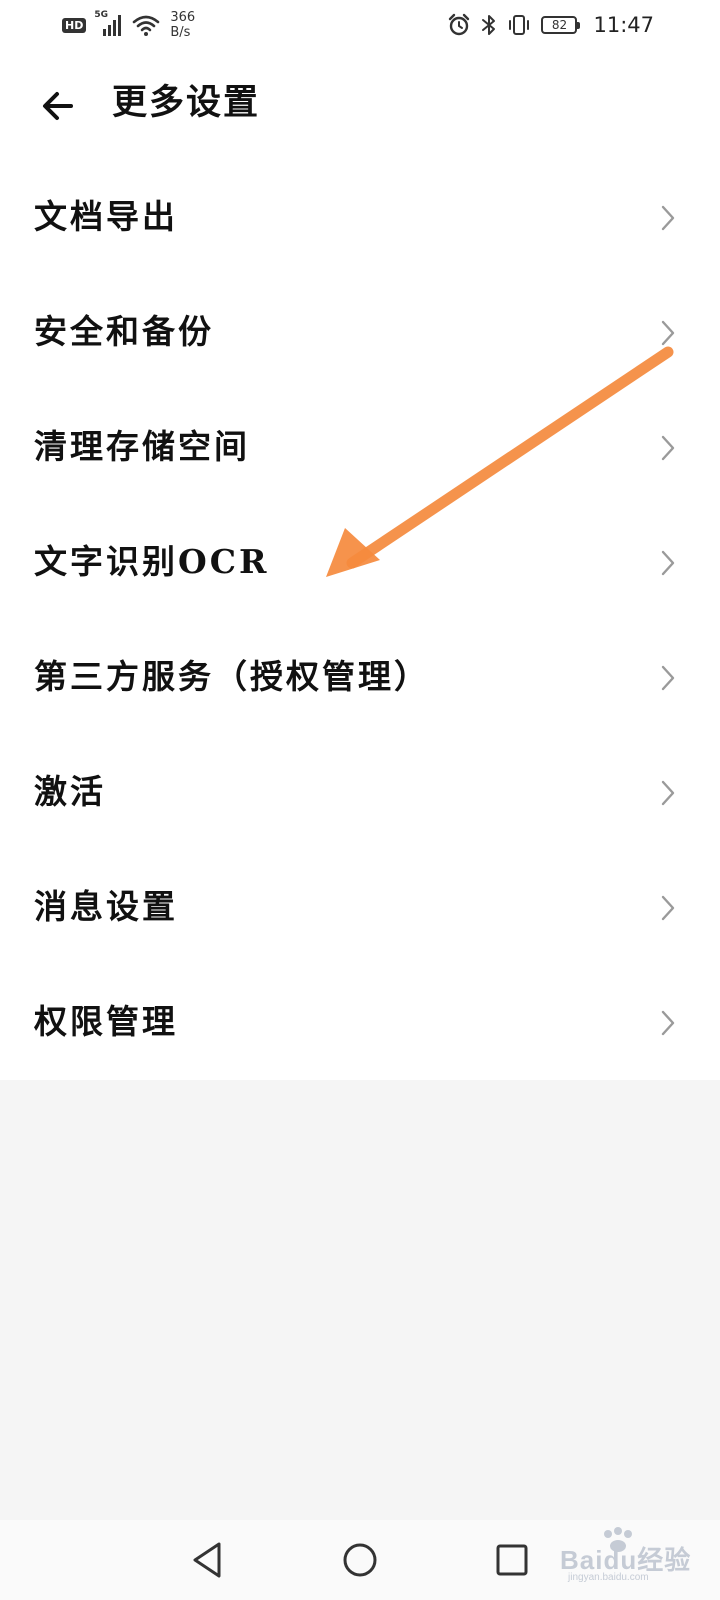 This screenshot has height=1600, width=720. Describe the element at coordinates (620, 1557) in the screenshot. I see `baidu-watermark: Baidu经验 jingyan.baidu.com` at that location.